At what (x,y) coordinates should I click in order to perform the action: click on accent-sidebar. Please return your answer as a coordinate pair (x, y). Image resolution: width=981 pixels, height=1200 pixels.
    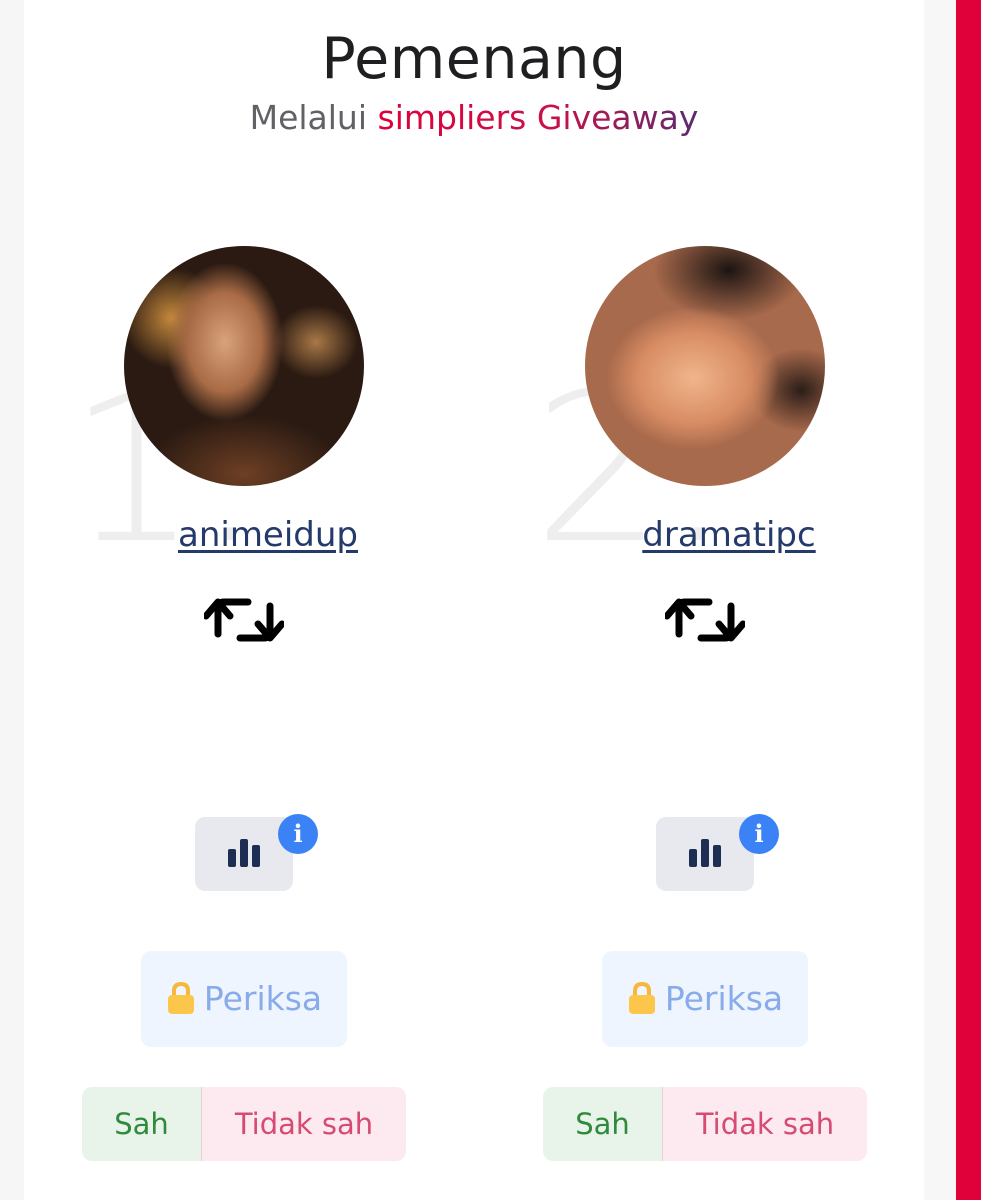
    Looking at the image, I should click on (968, 600).